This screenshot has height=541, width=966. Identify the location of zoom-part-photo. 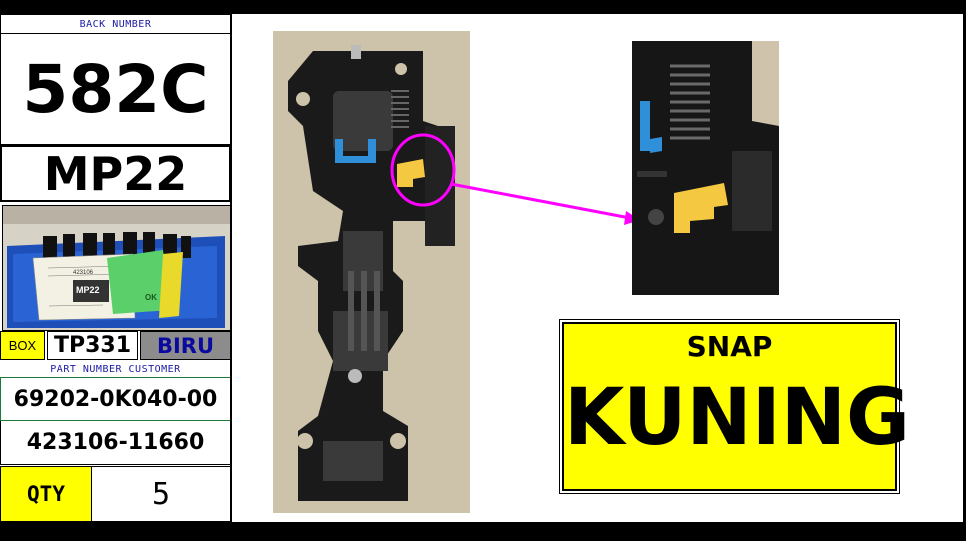
(705, 168).